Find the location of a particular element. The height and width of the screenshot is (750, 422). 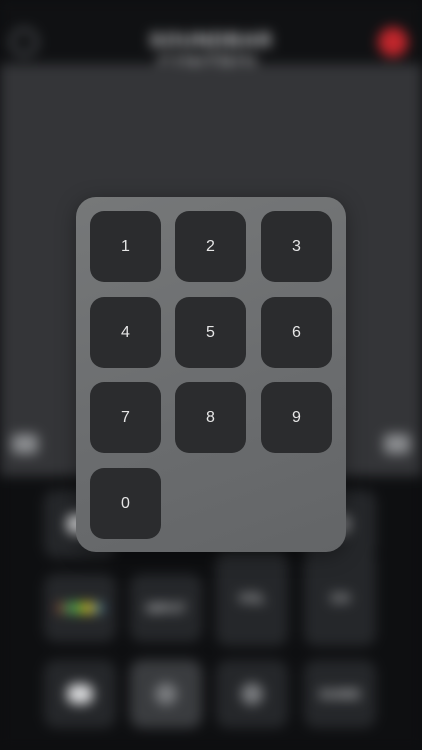

key-6: 6 is located at coordinates (296, 332).